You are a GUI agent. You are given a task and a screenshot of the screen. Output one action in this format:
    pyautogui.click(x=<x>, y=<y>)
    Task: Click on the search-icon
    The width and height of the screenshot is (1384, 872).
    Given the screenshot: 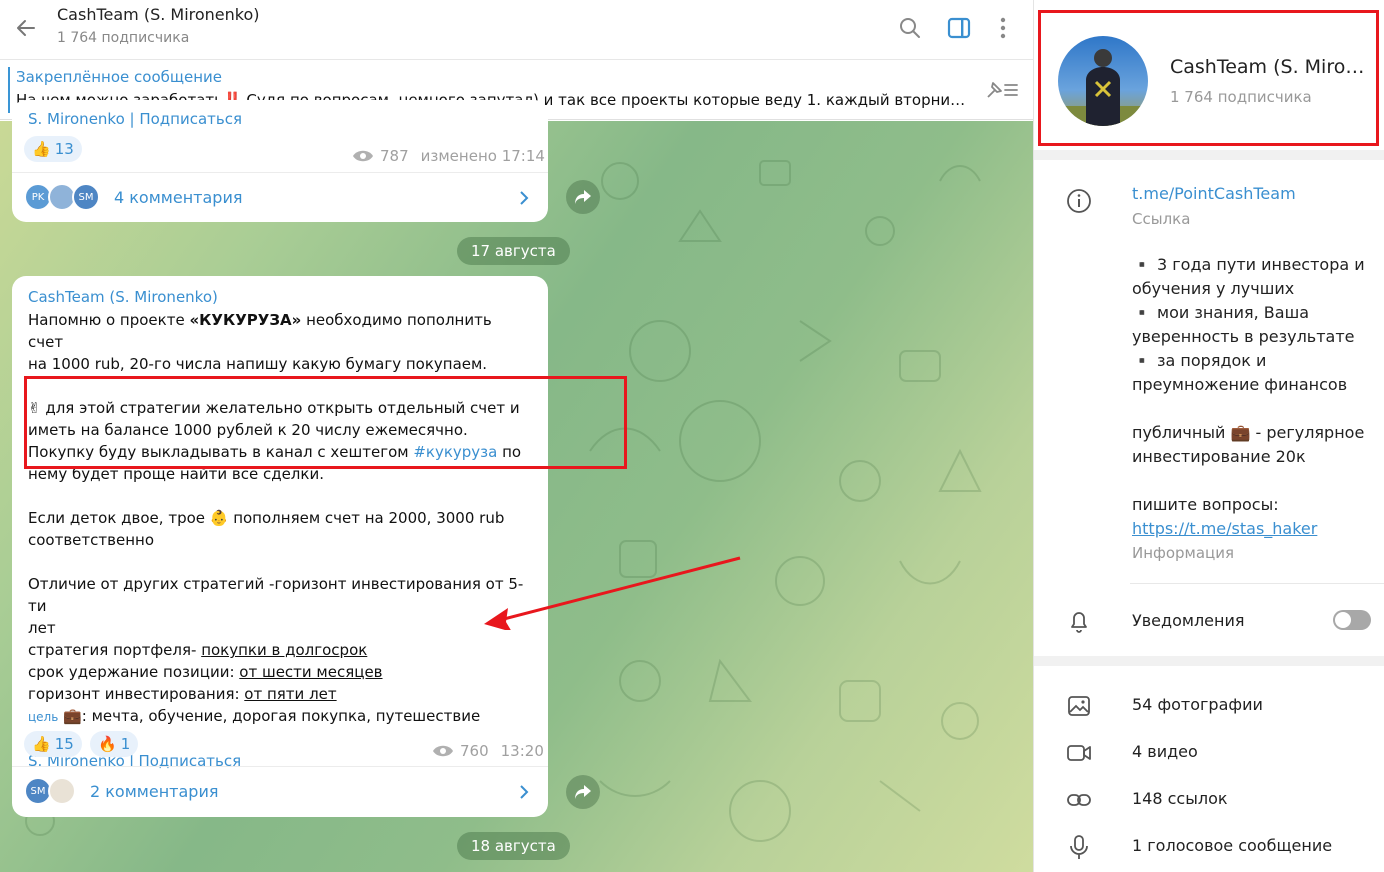 What is the action you would take?
    pyautogui.click(x=910, y=28)
    